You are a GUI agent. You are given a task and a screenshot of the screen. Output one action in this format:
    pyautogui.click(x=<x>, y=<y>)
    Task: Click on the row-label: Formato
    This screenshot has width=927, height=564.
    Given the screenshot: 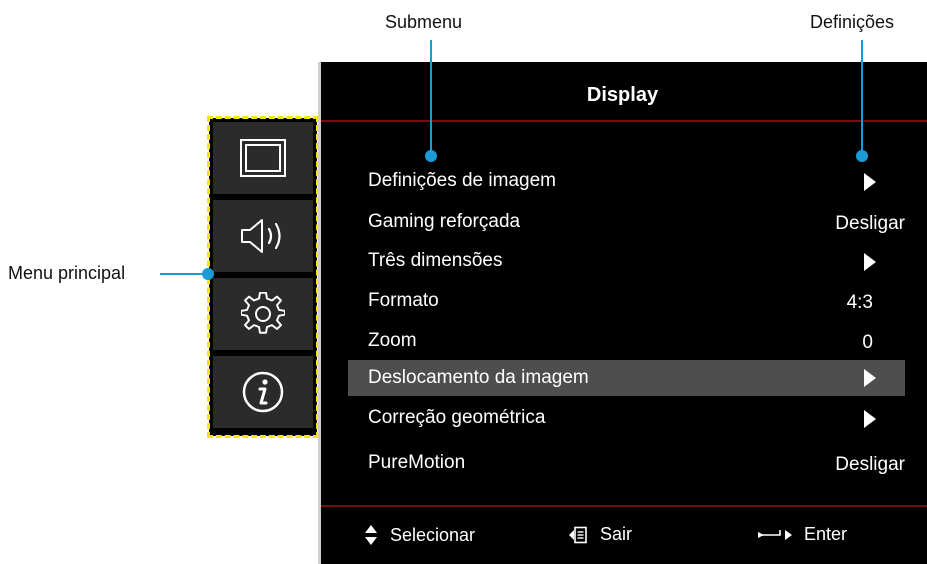 What is the action you would take?
    pyautogui.click(x=403, y=300)
    